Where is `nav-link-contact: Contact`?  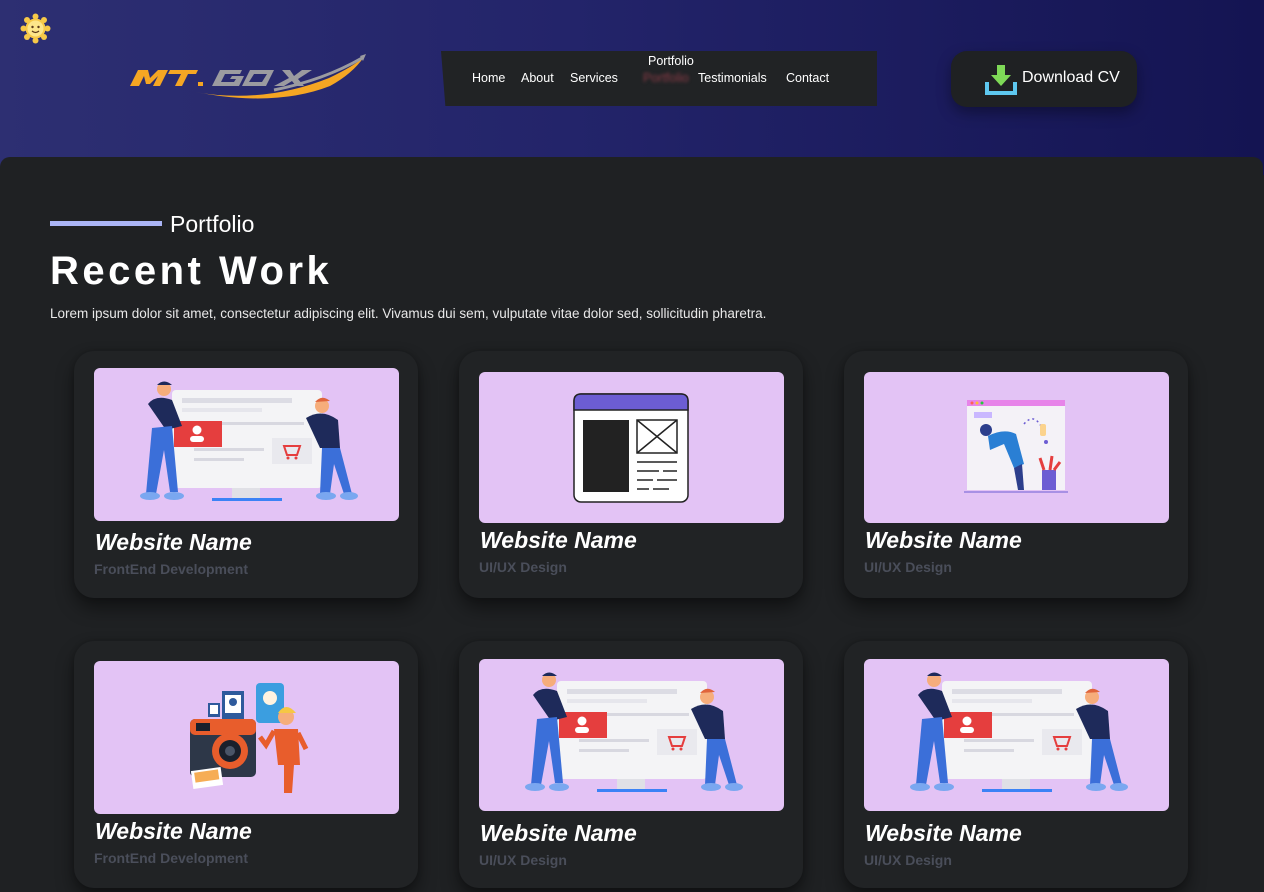 nav-link-contact: Contact is located at coordinates (807, 78).